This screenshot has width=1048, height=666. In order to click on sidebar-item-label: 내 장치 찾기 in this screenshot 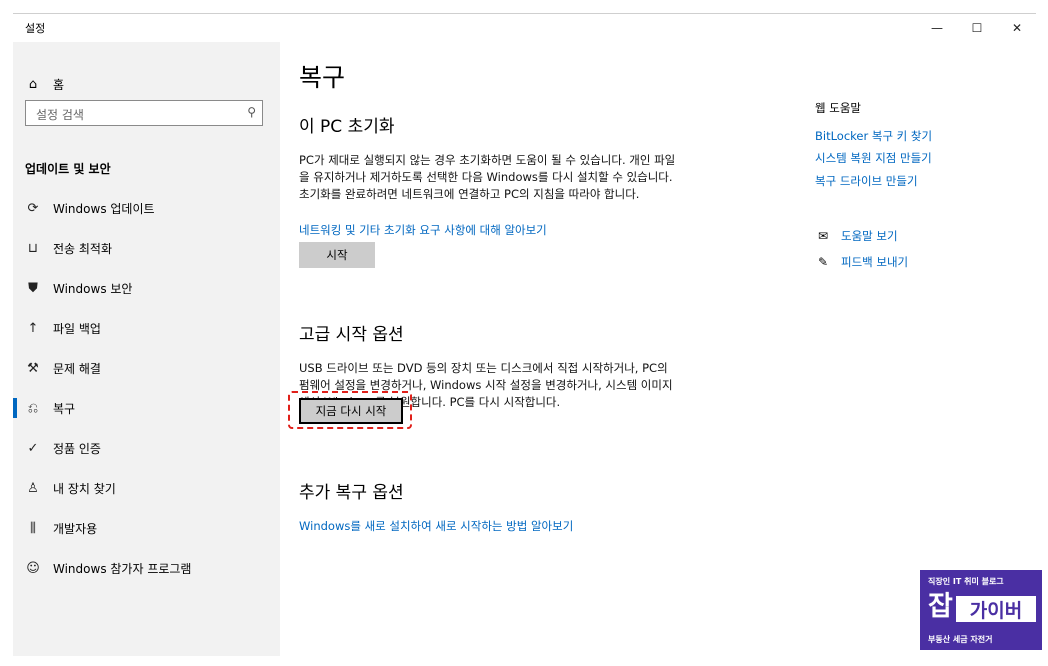, I will do `click(84, 488)`.